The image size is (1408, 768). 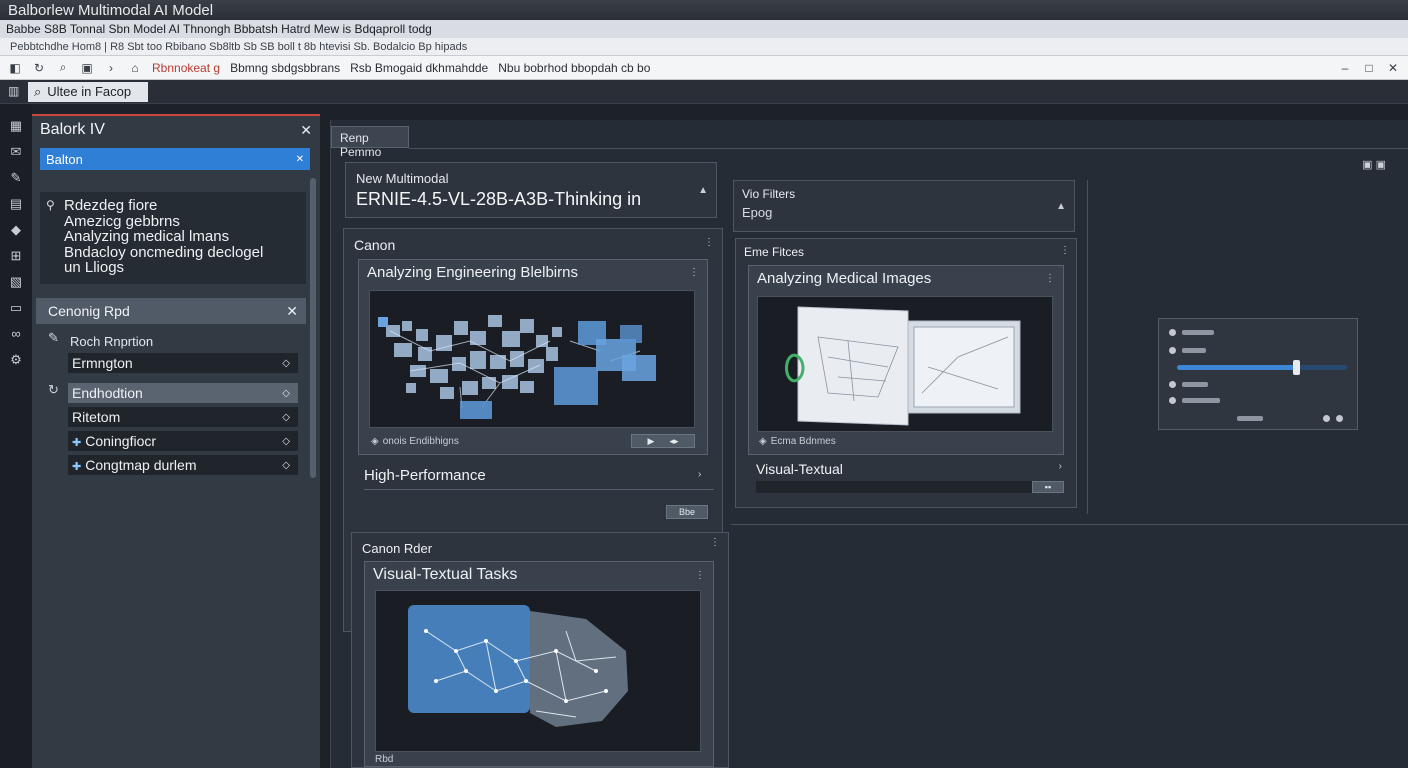 I want to click on grid-icon: ▥, so click(x=13, y=91).